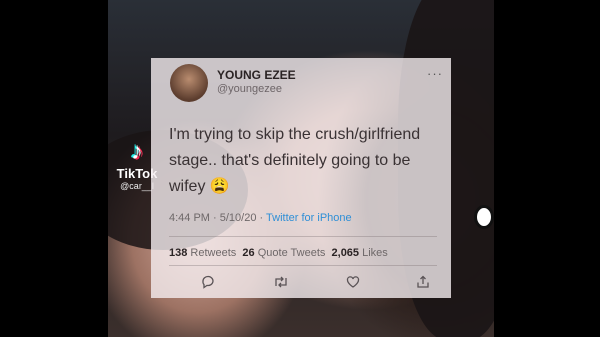  What do you see at coordinates (435, 73) in the screenshot?
I see `more-dots-icon: ···` at bounding box center [435, 73].